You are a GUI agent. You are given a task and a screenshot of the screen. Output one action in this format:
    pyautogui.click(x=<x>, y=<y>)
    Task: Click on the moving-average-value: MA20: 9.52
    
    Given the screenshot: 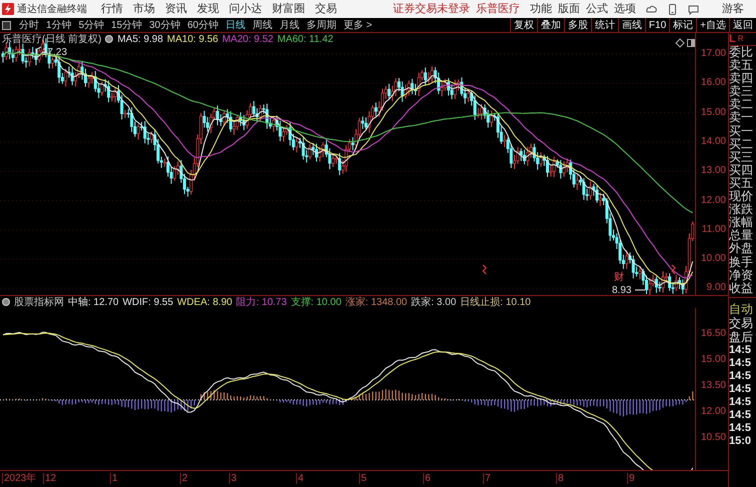 What is the action you would take?
    pyautogui.click(x=248, y=39)
    